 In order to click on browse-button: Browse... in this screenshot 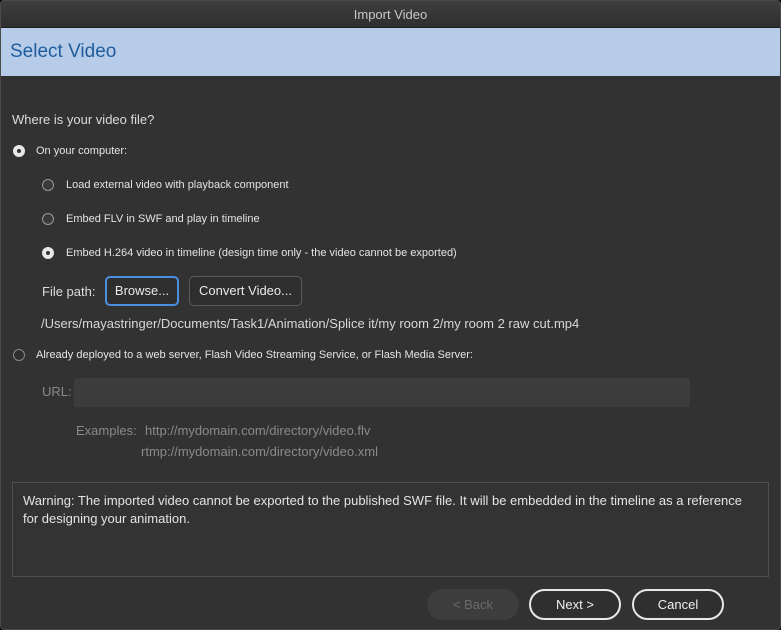, I will do `click(142, 291)`.